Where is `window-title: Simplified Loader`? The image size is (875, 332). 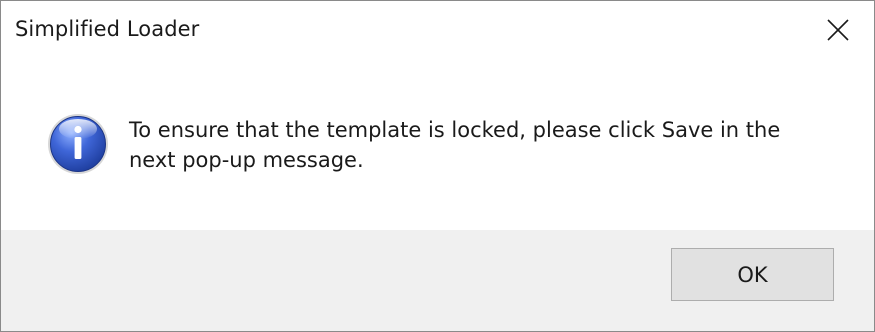
window-title: Simplified Loader is located at coordinates (107, 29).